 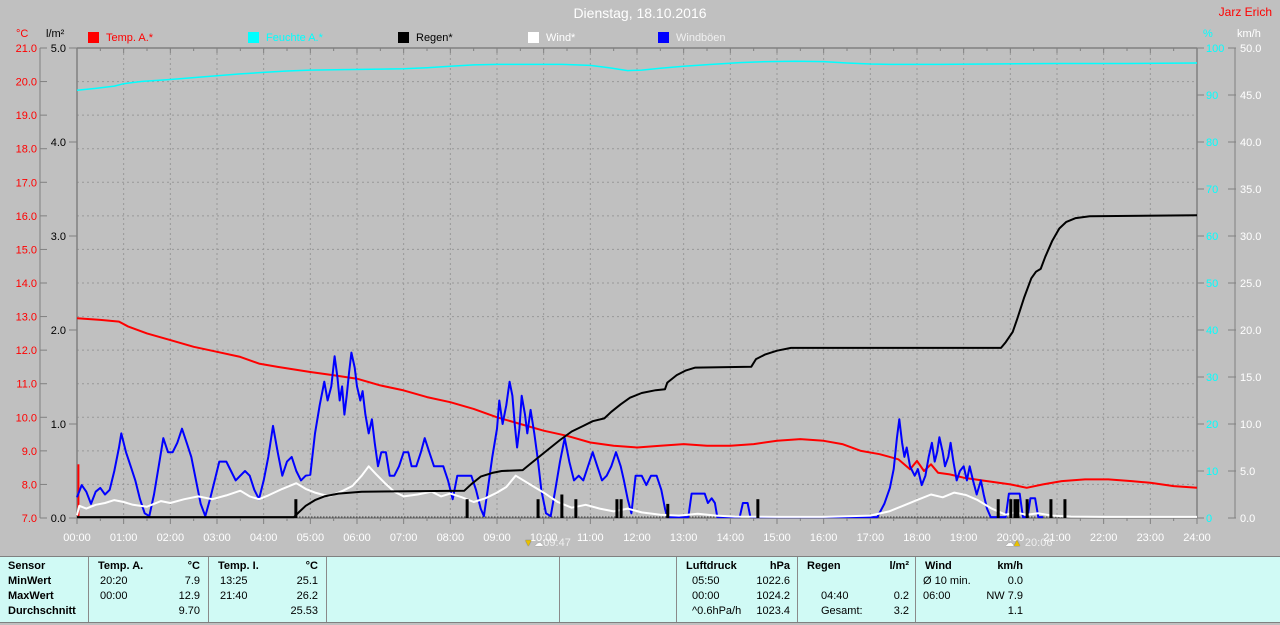 What do you see at coordinates (1104, 538) in the screenshot?
I see `time-label: 22:00` at bounding box center [1104, 538].